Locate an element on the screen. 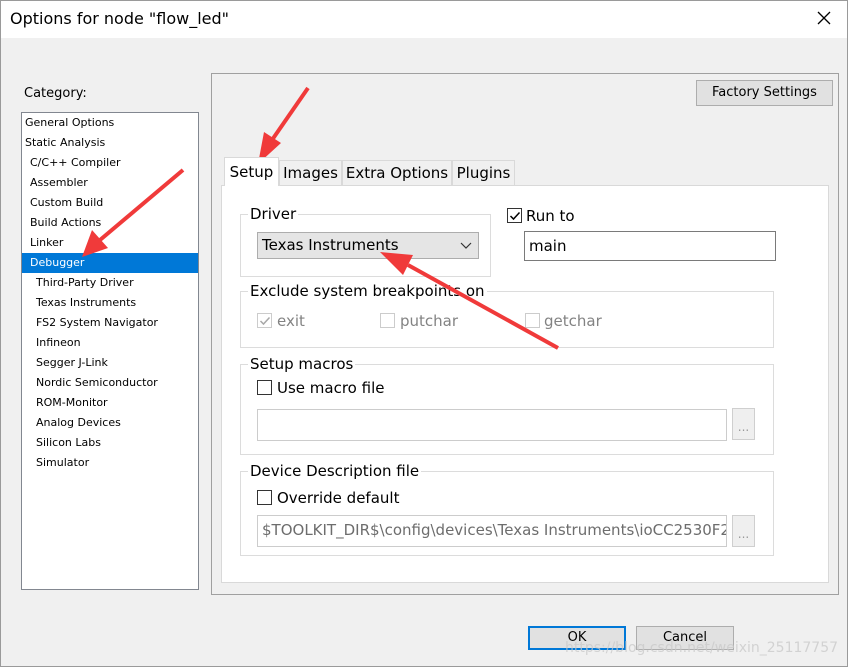 Image resolution: width=848 pixels, height=667 pixels. category-item-linker: Linker is located at coordinates (110, 243).